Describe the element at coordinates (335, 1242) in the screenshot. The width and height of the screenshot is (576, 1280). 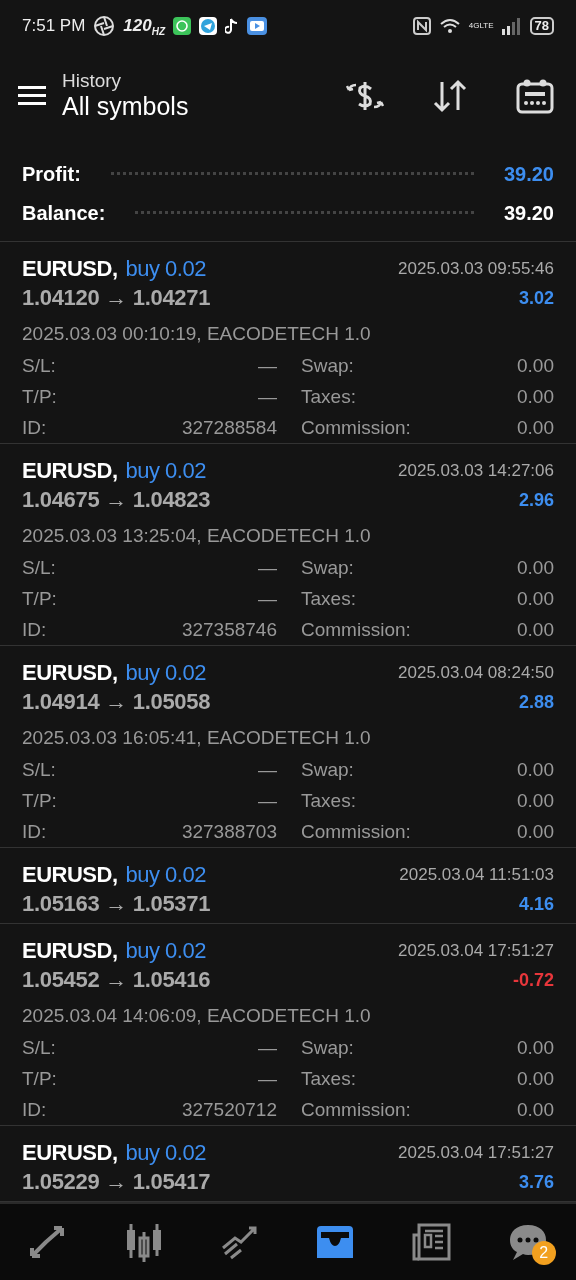
I see `inbox-icon` at that location.